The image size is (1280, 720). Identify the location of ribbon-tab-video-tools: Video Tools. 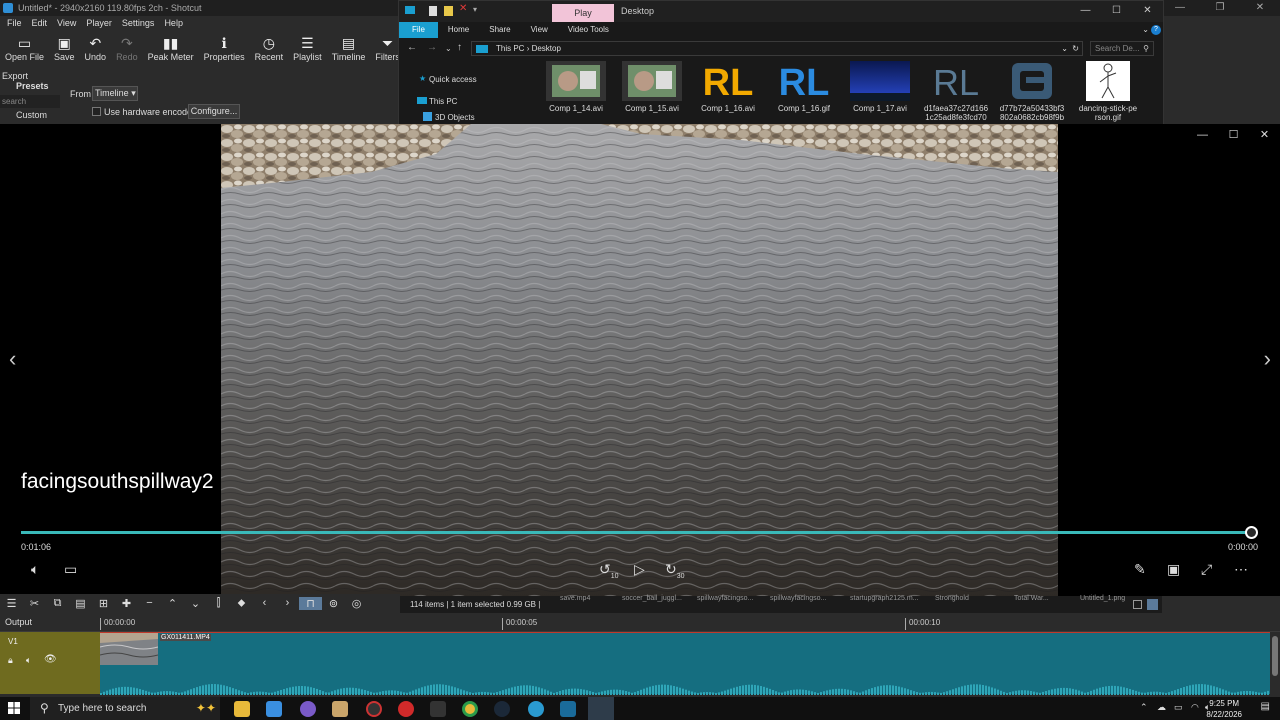
(588, 30).